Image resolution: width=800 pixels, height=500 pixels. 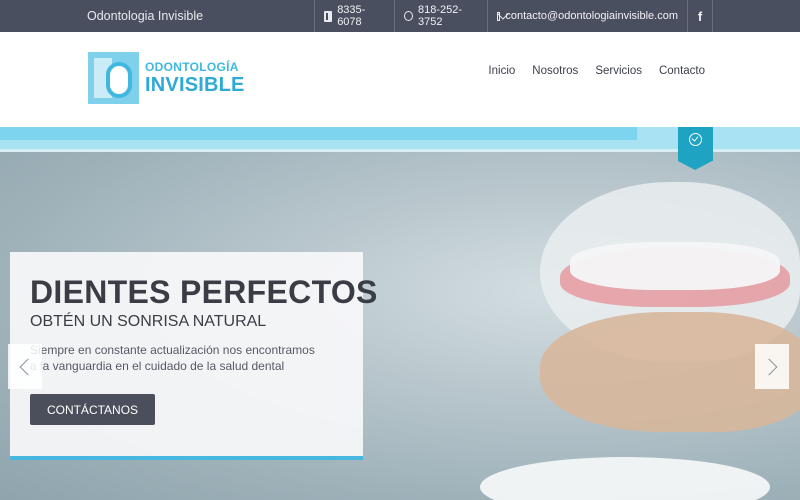 What do you see at coordinates (195, 85) in the screenshot?
I see `logo-line-2: INVISIBLE` at bounding box center [195, 85].